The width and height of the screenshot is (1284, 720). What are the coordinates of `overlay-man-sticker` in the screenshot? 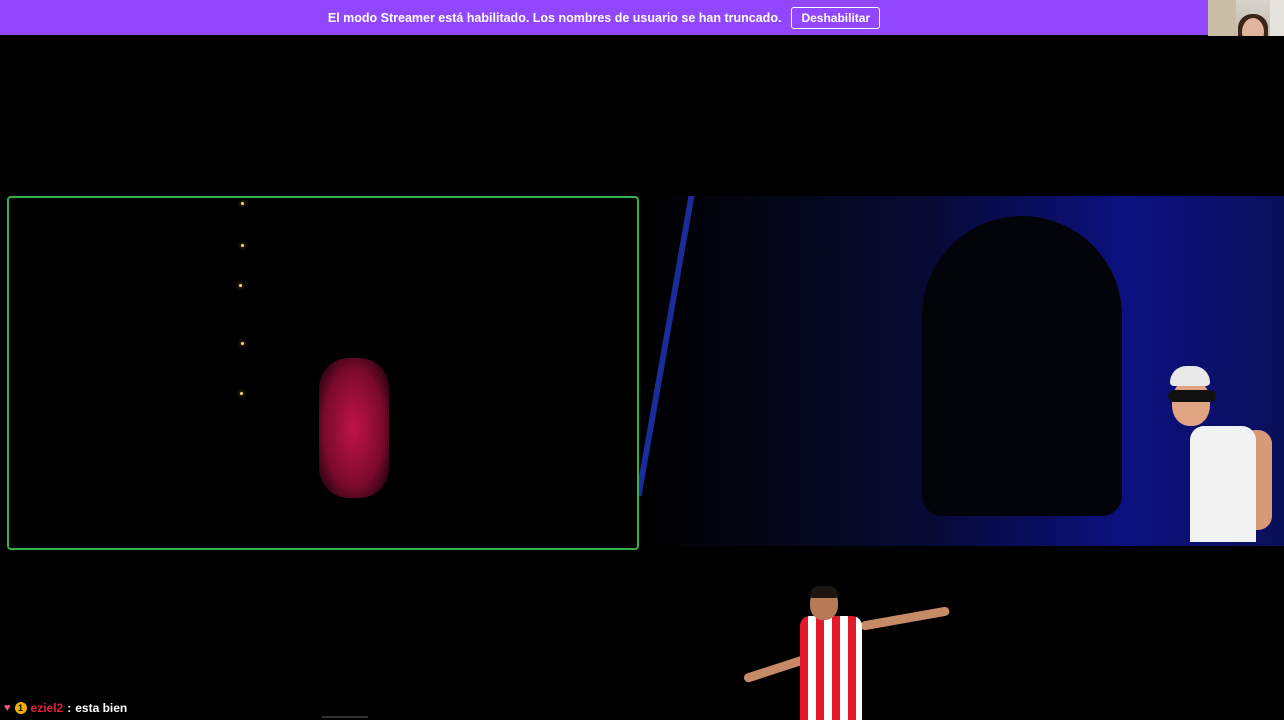 It's located at (1222, 454).